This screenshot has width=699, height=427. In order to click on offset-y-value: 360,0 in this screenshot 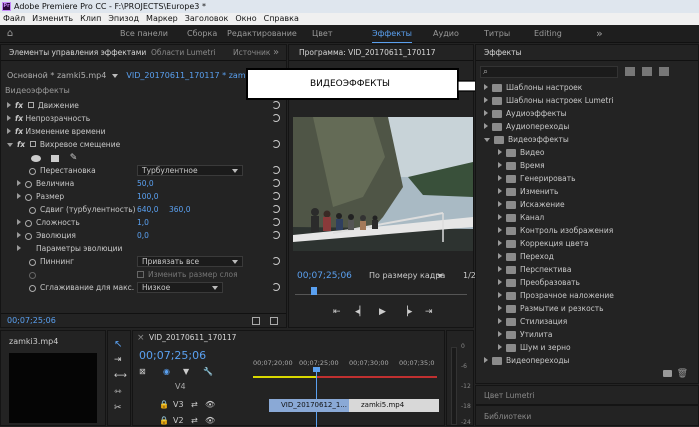, I will do `click(179, 209)`.